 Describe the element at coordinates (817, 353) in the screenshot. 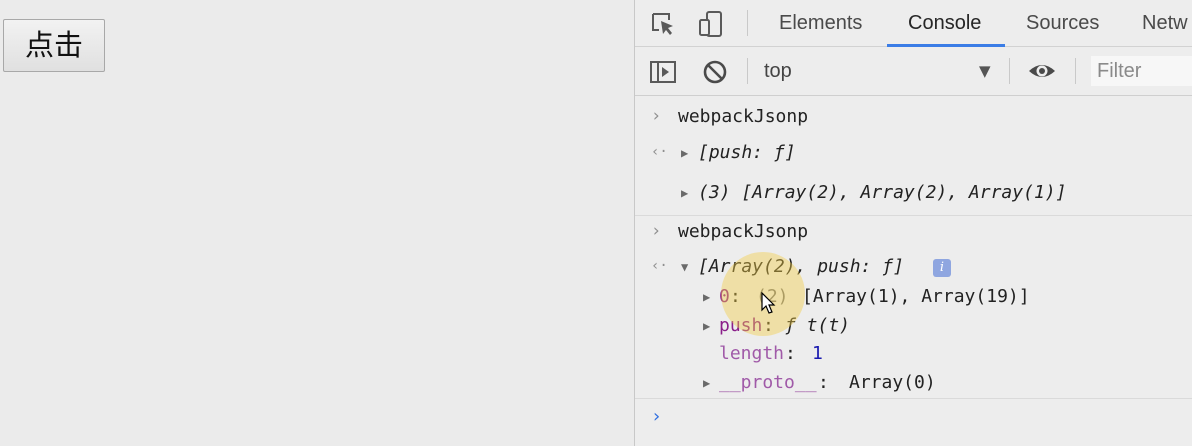

I see `entry-value: 1` at that location.